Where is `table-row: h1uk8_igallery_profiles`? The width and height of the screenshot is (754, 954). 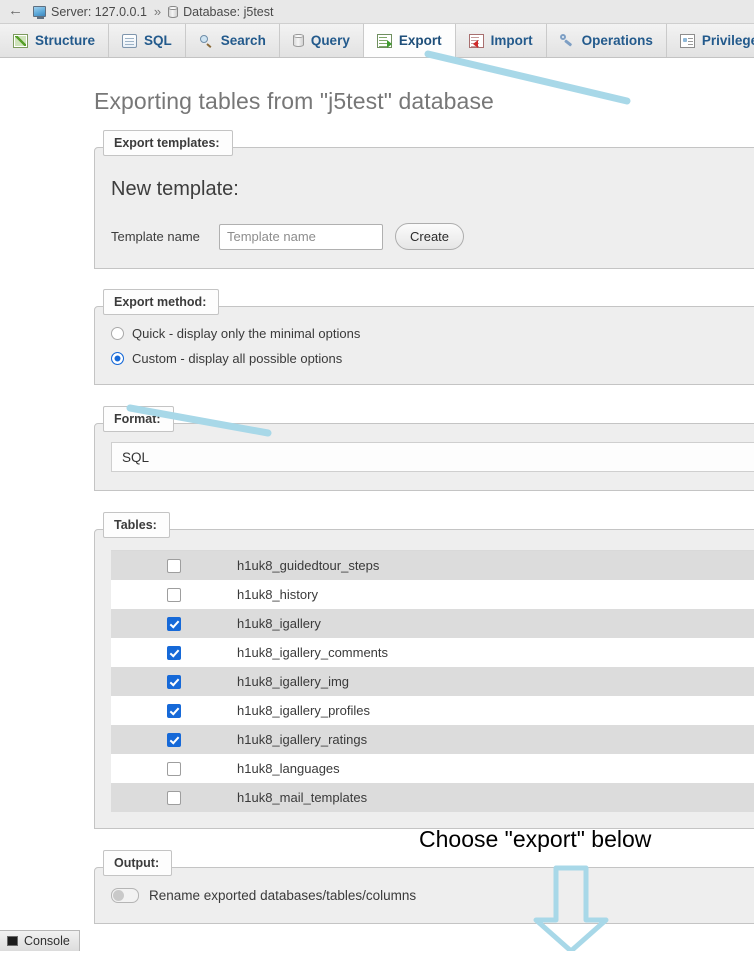 table-row: h1uk8_igallery_profiles is located at coordinates (432, 710).